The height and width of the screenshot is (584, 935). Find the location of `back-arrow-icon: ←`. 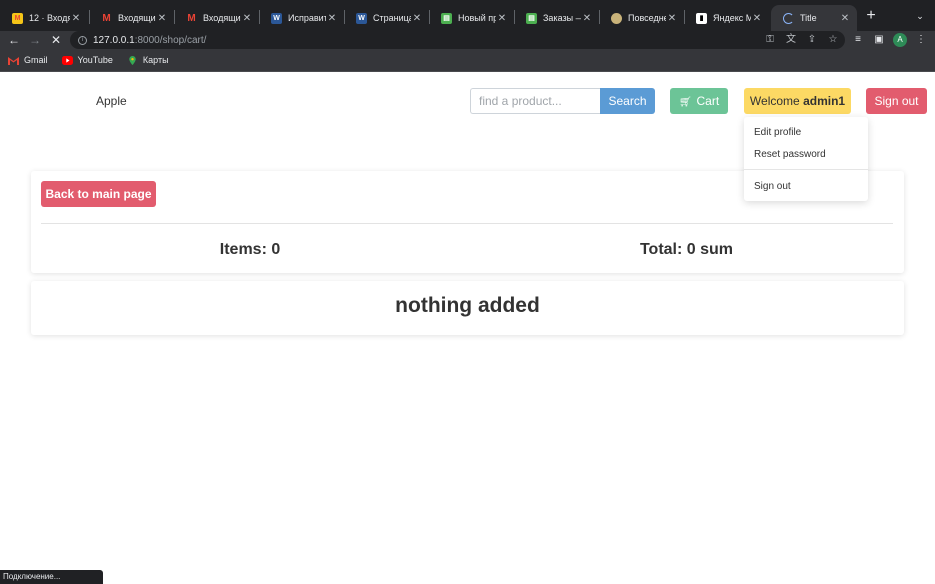

back-arrow-icon: ← is located at coordinates (14, 40).